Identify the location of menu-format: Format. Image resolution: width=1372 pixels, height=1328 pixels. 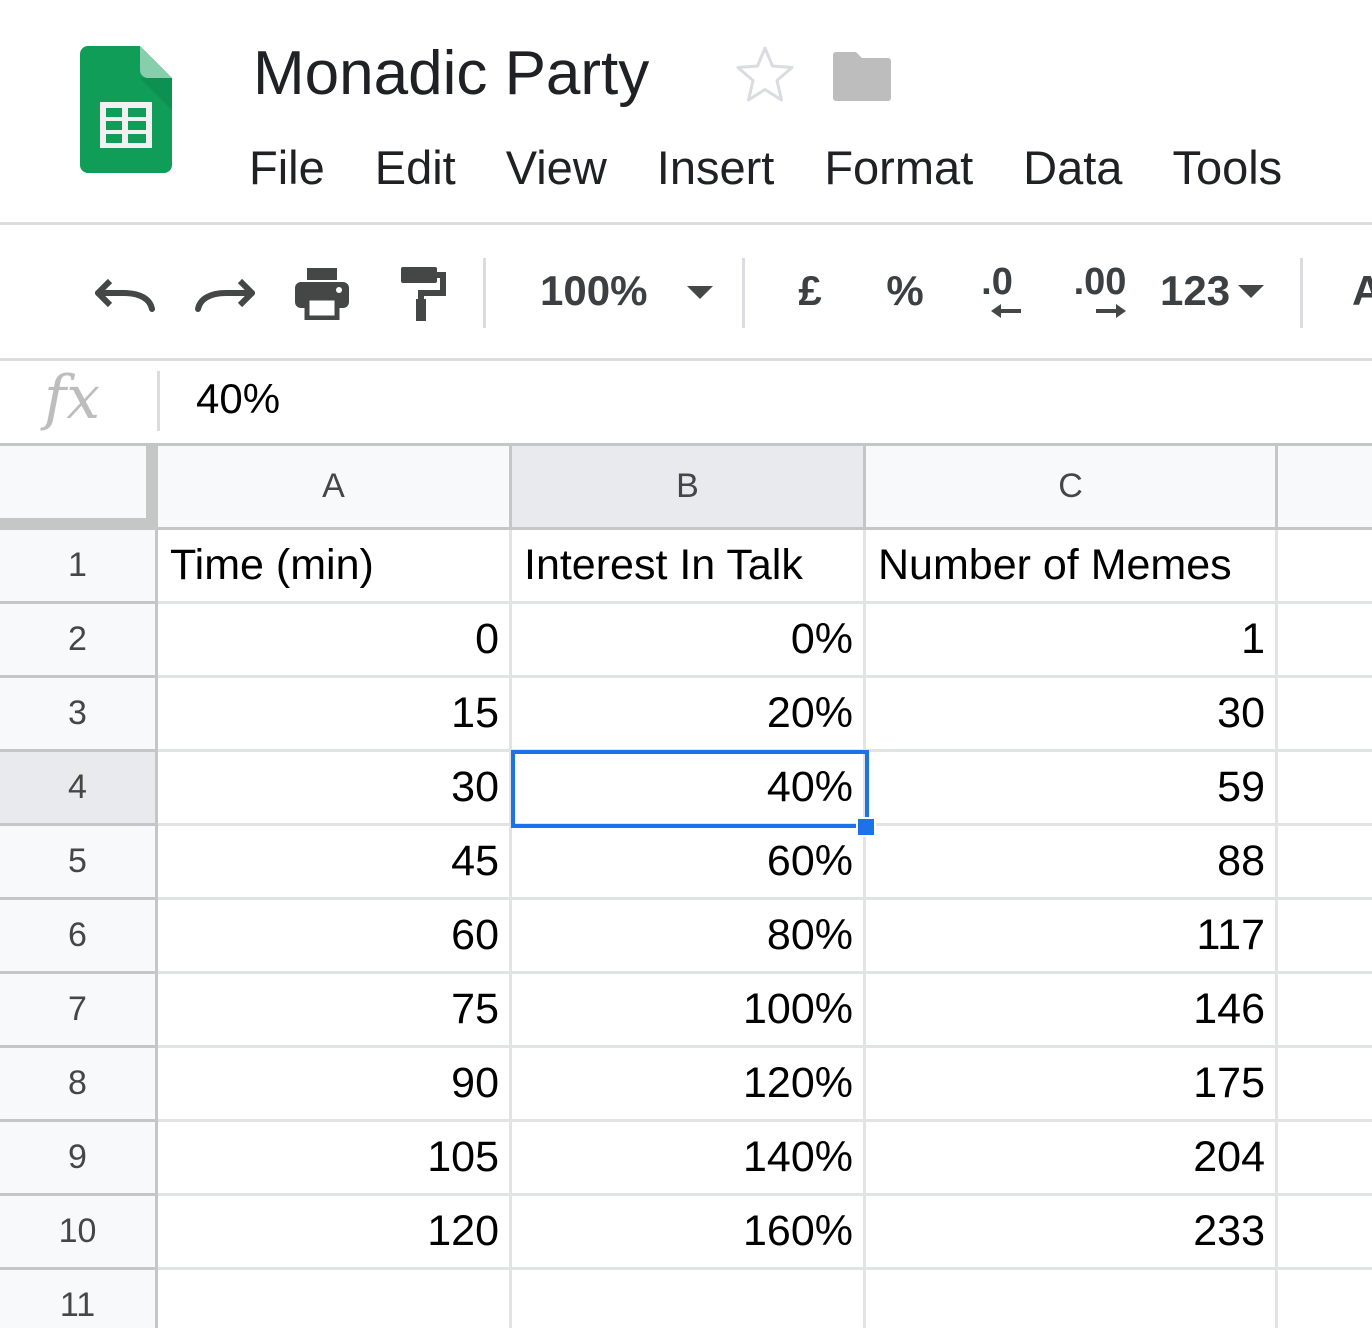
(898, 168).